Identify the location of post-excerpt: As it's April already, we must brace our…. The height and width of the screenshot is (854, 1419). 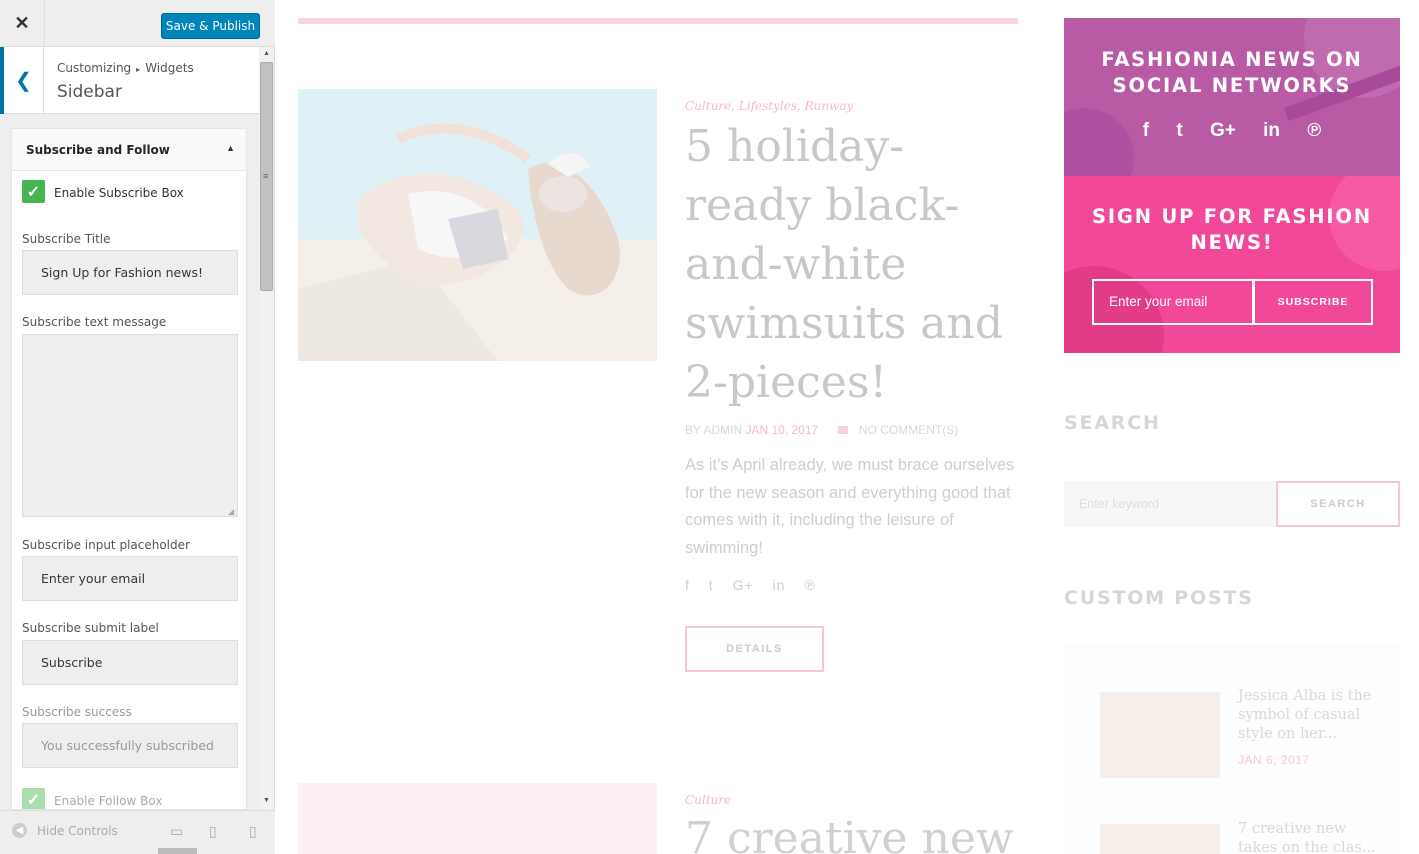
(850, 506).